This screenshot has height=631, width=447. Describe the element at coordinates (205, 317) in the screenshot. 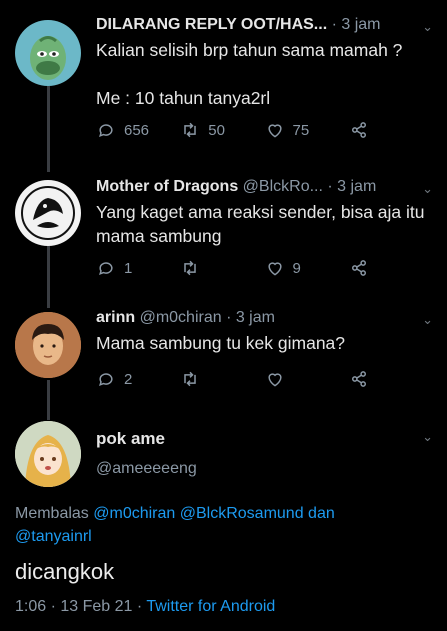

I see `tweet-meta: @m0chiran · 3 jam` at that location.